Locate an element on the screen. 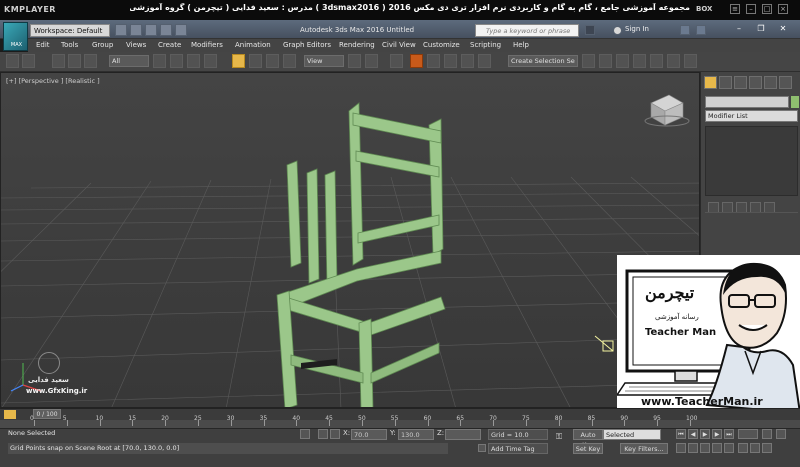 This screenshot has height=467, width=800. field-of-view-icon is located at coordinates (729, 448).